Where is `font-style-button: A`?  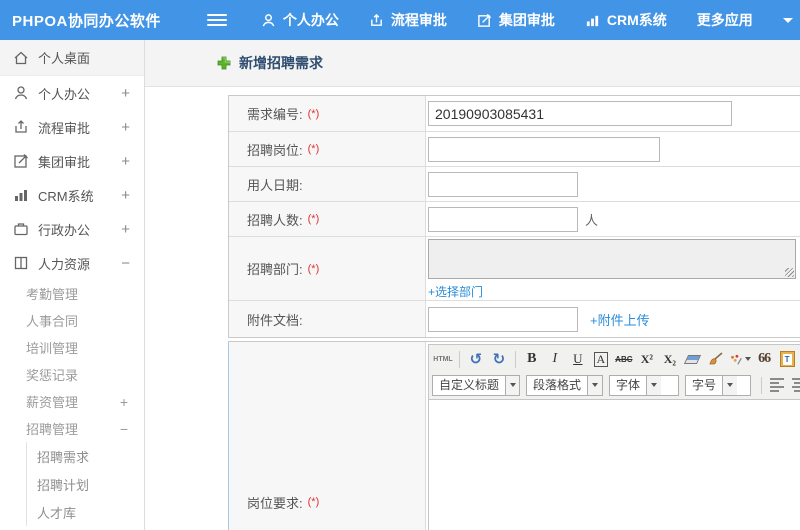 font-style-button: A is located at coordinates (601, 359).